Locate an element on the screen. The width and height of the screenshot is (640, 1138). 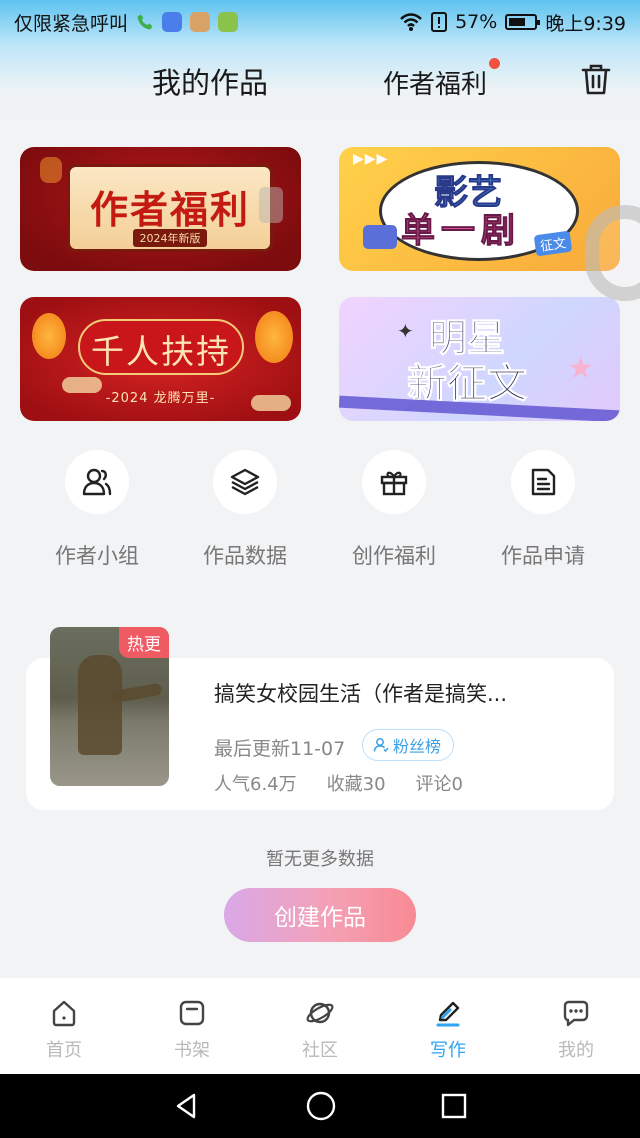
work-cover-image: 热更 is located at coordinates (109, 706).